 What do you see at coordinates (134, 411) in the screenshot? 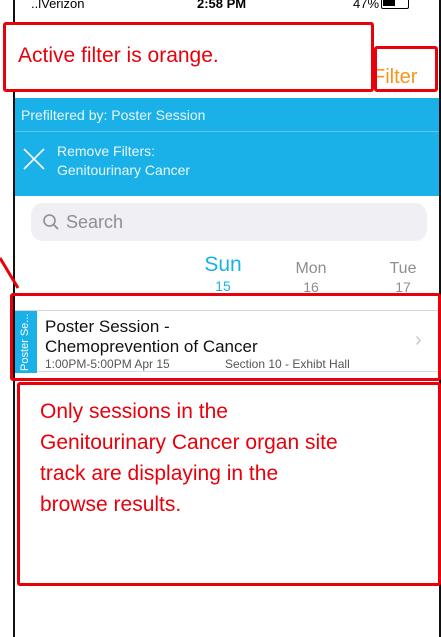
I see `annotation-line: Only sessions in the` at bounding box center [134, 411].